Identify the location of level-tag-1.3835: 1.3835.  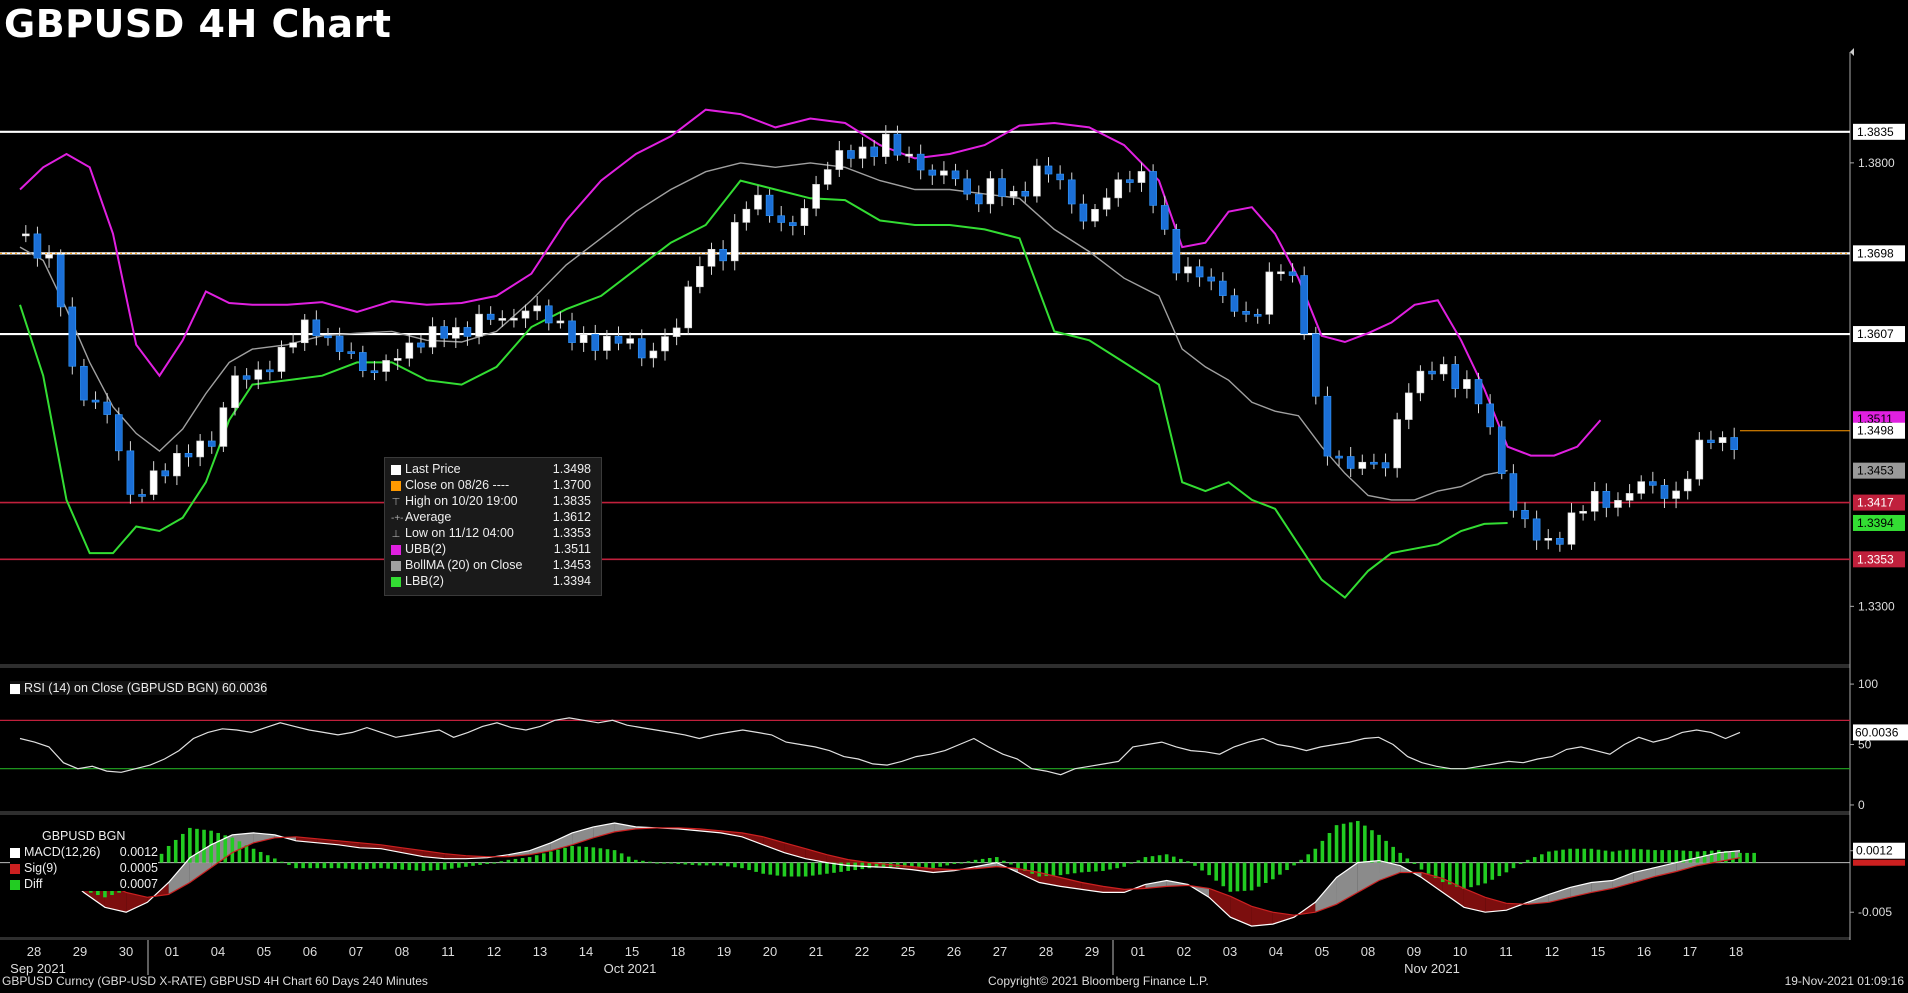
(1879, 131).